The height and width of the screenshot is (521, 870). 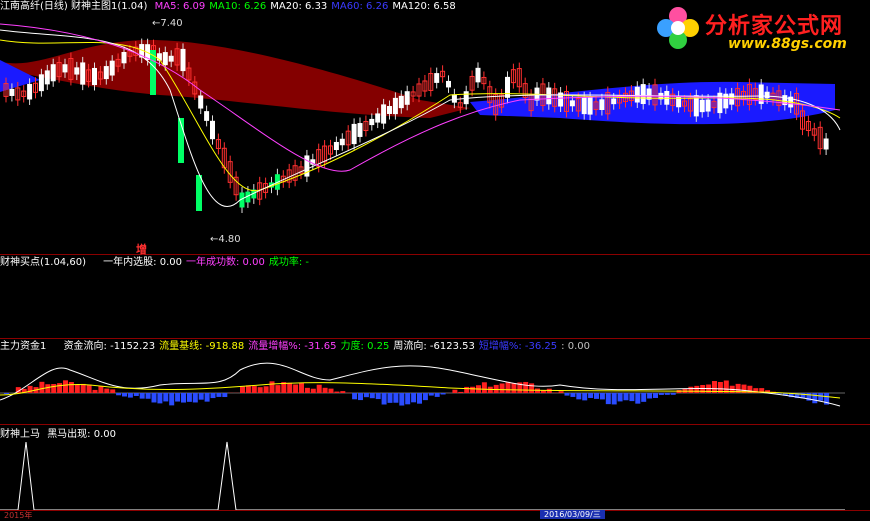 What do you see at coordinates (20, 434) in the screenshot?
I see `horse-title: 财神上马` at bounding box center [20, 434].